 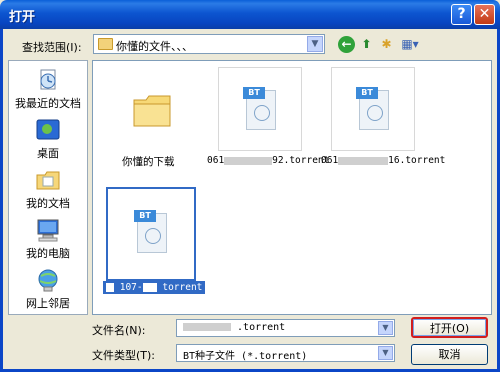 What do you see at coordinates (119, 330) in the screenshot?
I see `filename-label: 文件名(N):` at bounding box center [119, 330].